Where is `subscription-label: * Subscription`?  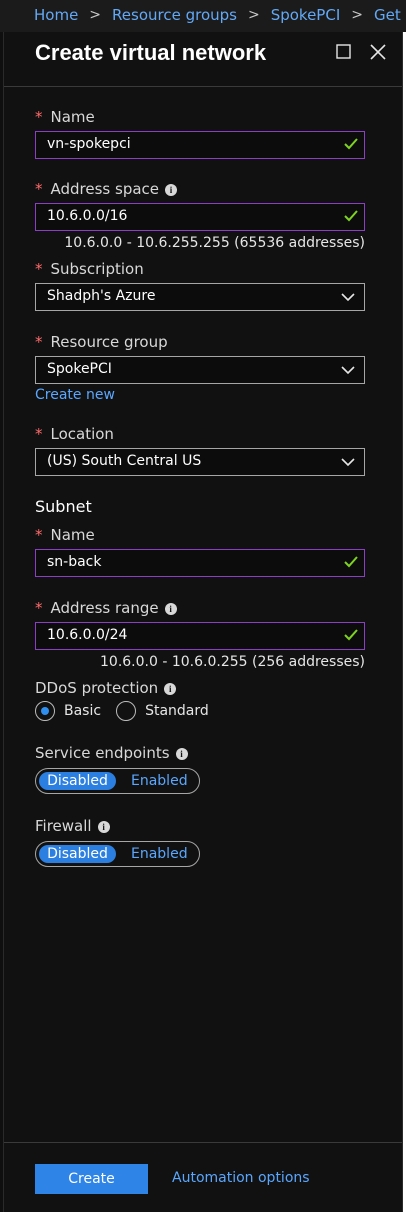
subscription-label: * Subscription is located at coordinates (89, 269).